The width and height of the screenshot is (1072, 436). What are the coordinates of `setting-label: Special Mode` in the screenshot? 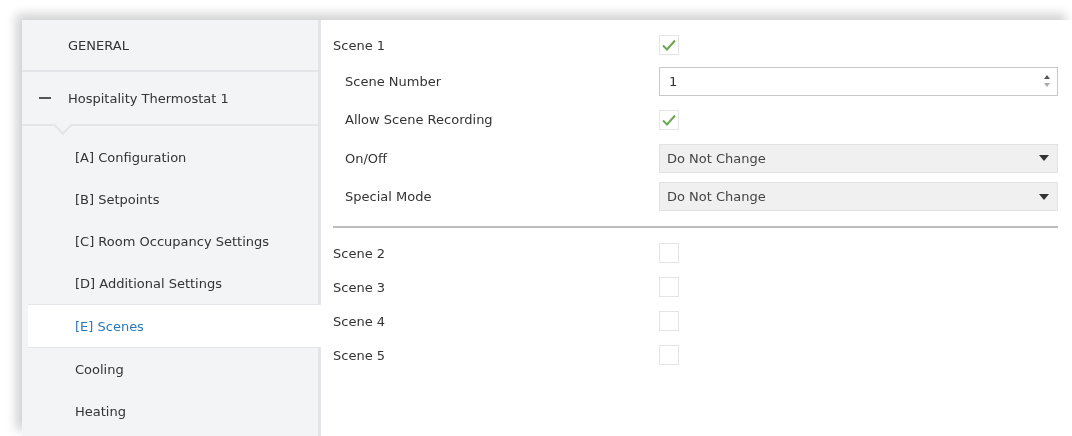 It's located at (389, 197).